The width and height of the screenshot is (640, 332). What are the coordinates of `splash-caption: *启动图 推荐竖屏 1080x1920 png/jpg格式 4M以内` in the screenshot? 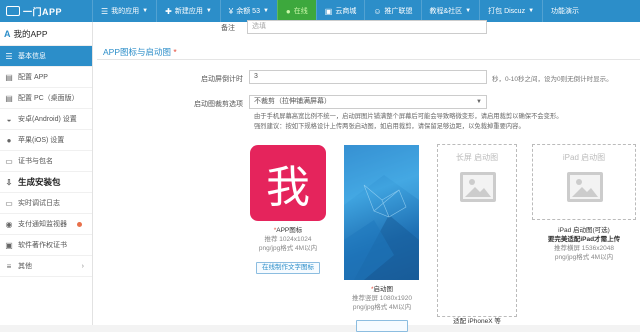 It's located at (382, 298).